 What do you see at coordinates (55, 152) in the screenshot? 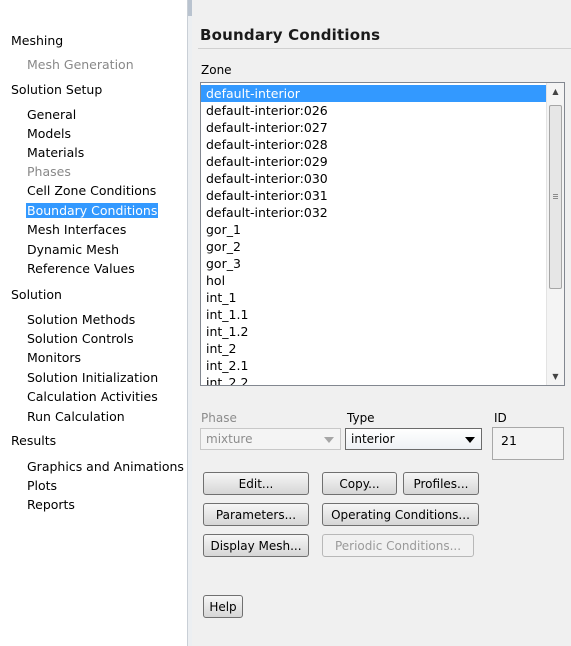
I see `nav-item-materials: Materials` at bounding box center [55, 152].